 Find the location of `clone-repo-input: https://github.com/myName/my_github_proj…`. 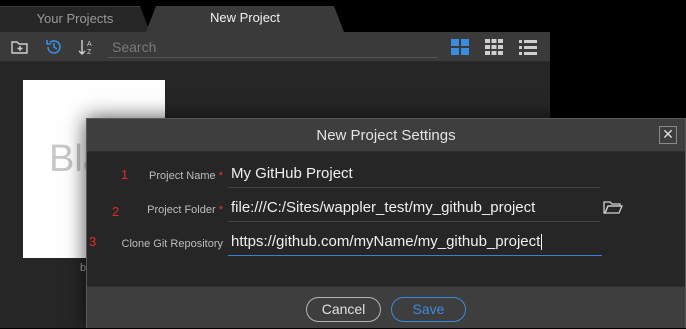

clone-repo-input: https://github.com/myName/my_github_proj… is located at coordinates (415, 242).